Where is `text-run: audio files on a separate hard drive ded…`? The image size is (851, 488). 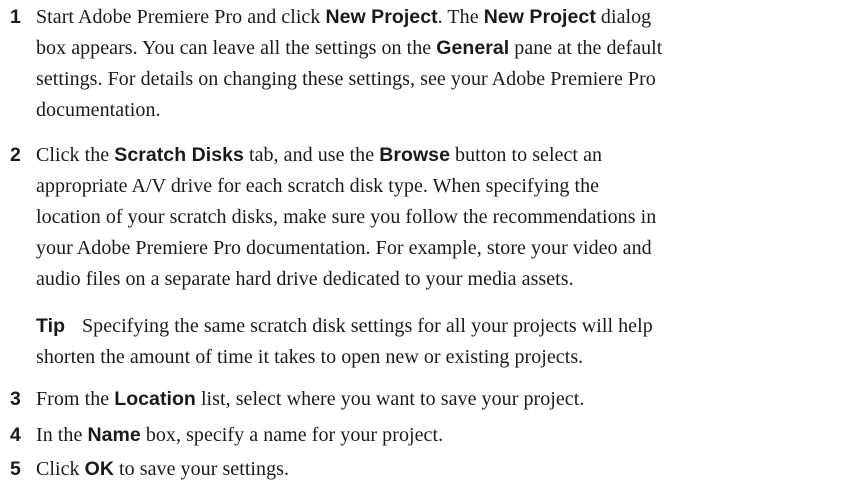 text-run: audio files on a separate hard drive ded… is located at coordinates (305, 279).